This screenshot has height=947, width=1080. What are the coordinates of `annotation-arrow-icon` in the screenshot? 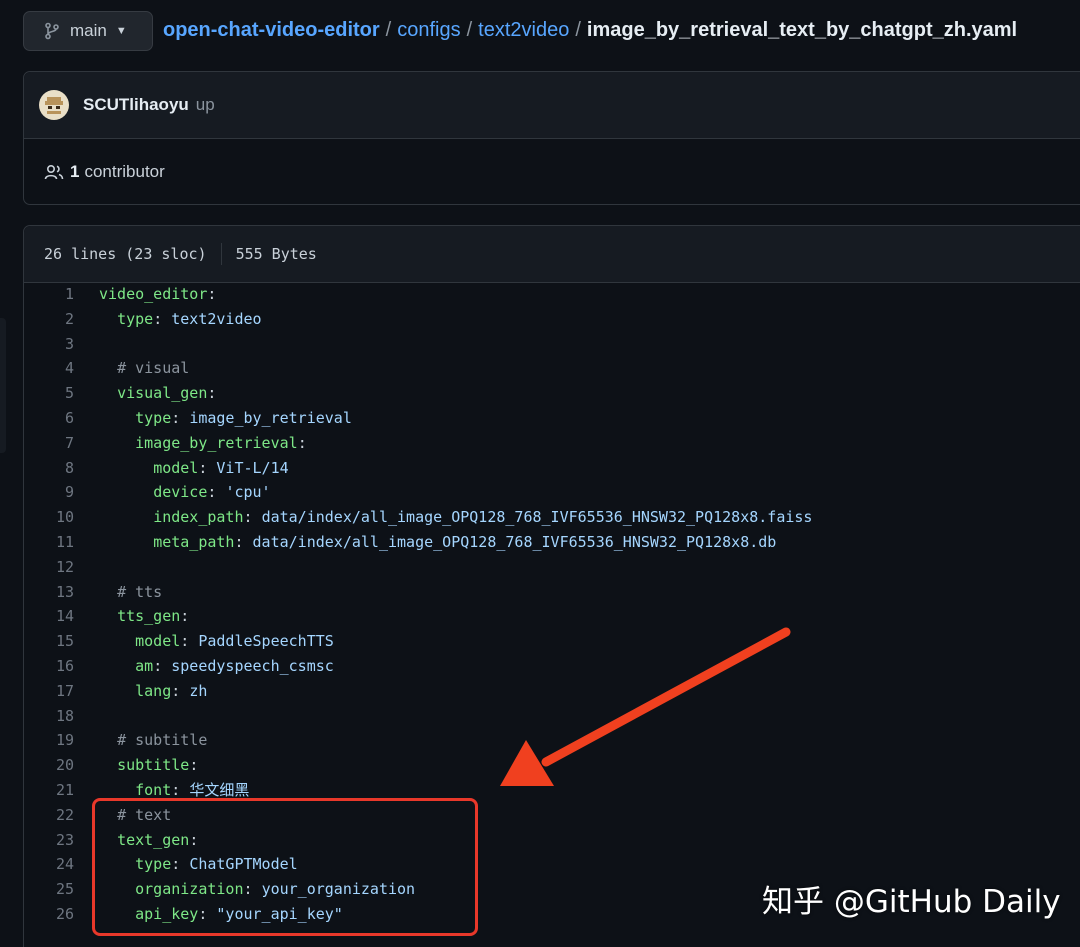 It's located at (645, 706).